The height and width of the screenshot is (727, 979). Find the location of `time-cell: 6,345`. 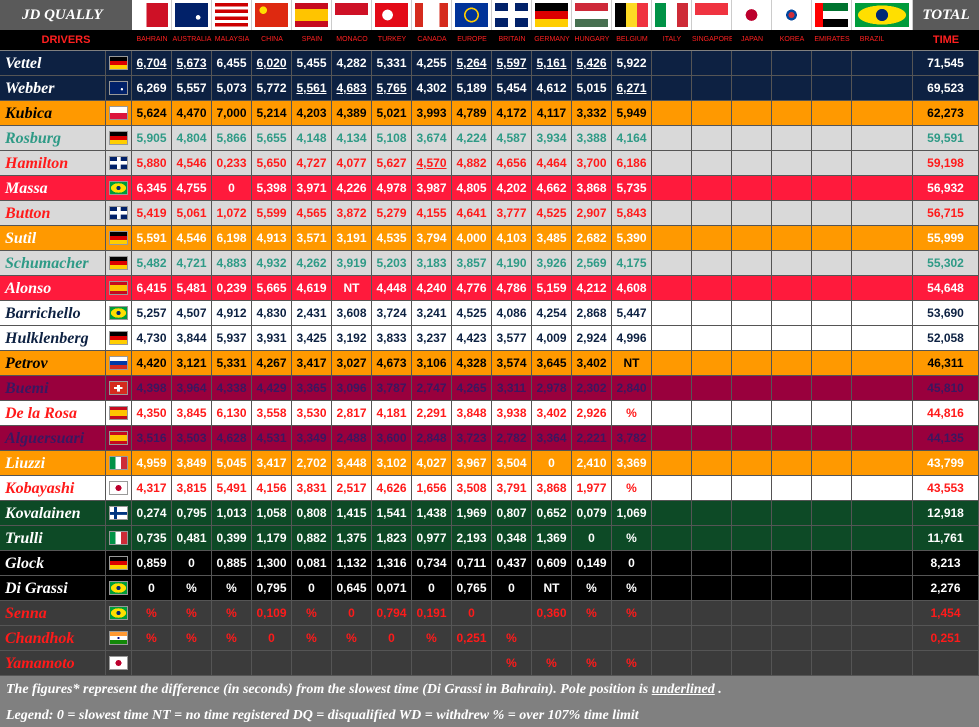

time-cell: 6,345 is located at coordinates (152, 188).